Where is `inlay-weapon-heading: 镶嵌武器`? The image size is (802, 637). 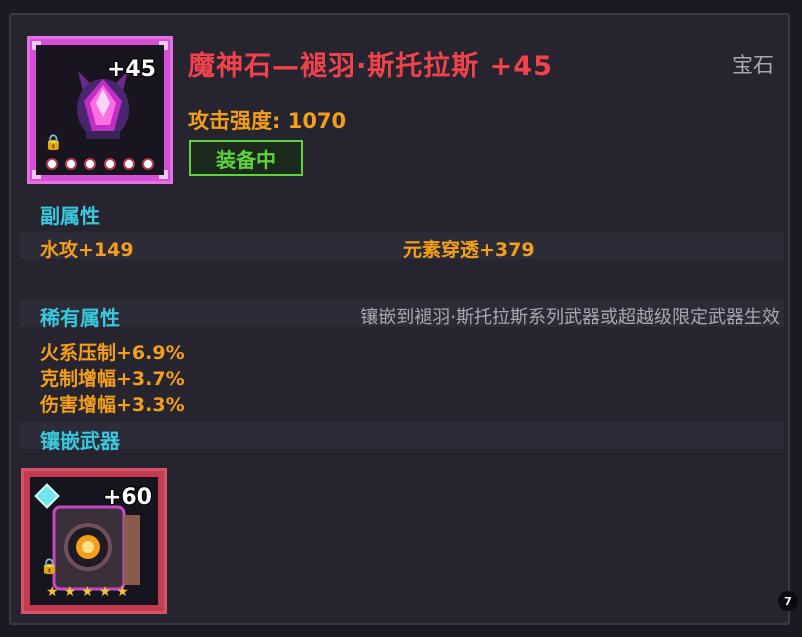
inlay-weapon-heading: 镶嵌武器 is located at coordinates (80, 441).